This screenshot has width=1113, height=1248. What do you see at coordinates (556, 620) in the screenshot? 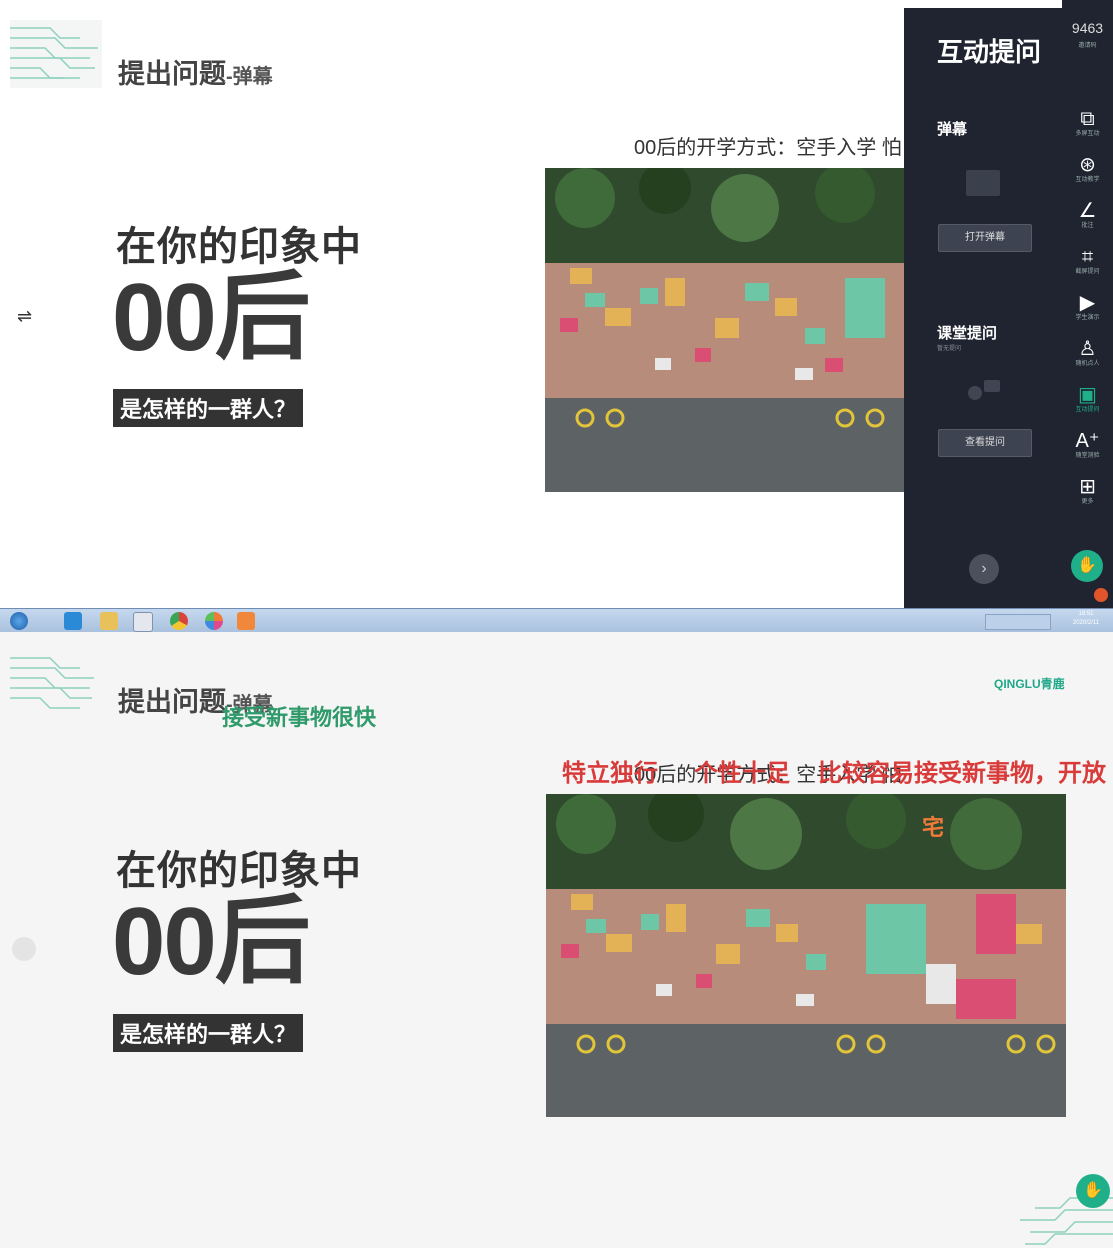
I see `windows-taskbar: 18:51 2020/2/11` at bounding box center [556, 620].